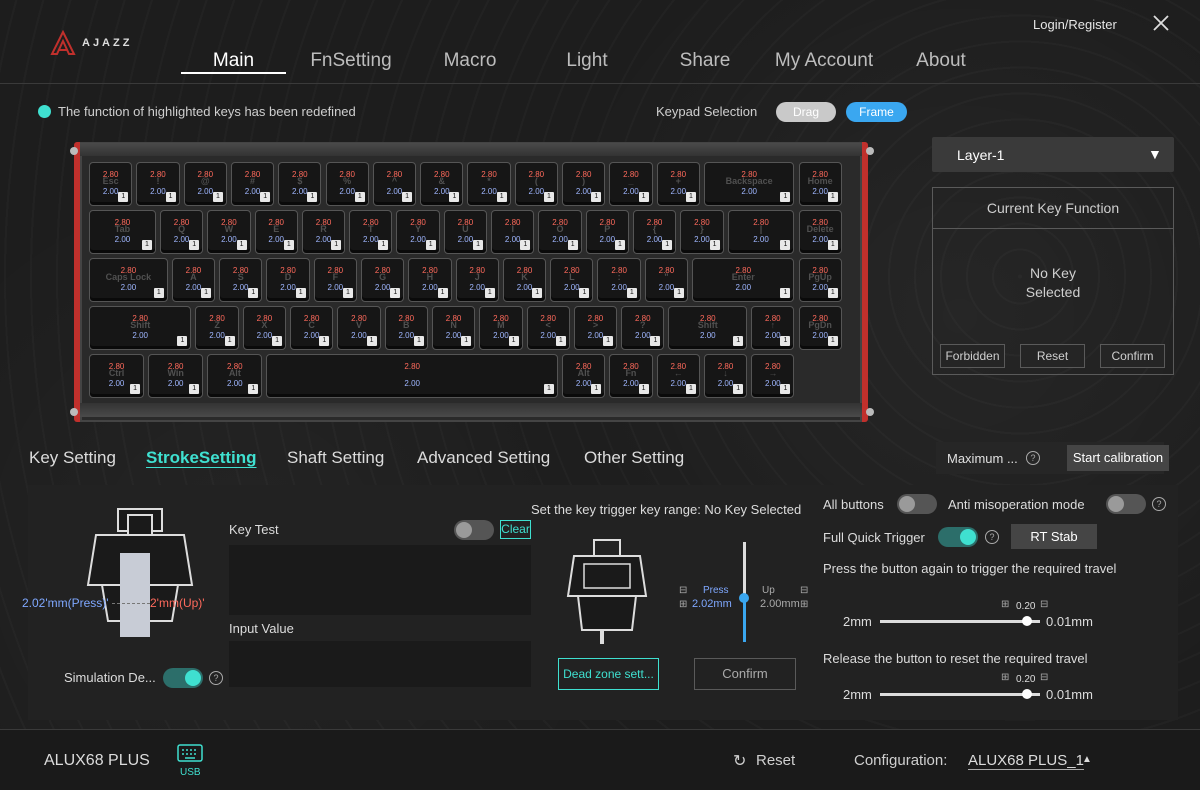  What do you see at coordinates (158, 184) in the screenshot?
I see `key: ! 2.80 2.00 1` at bounding box center [158, 184].